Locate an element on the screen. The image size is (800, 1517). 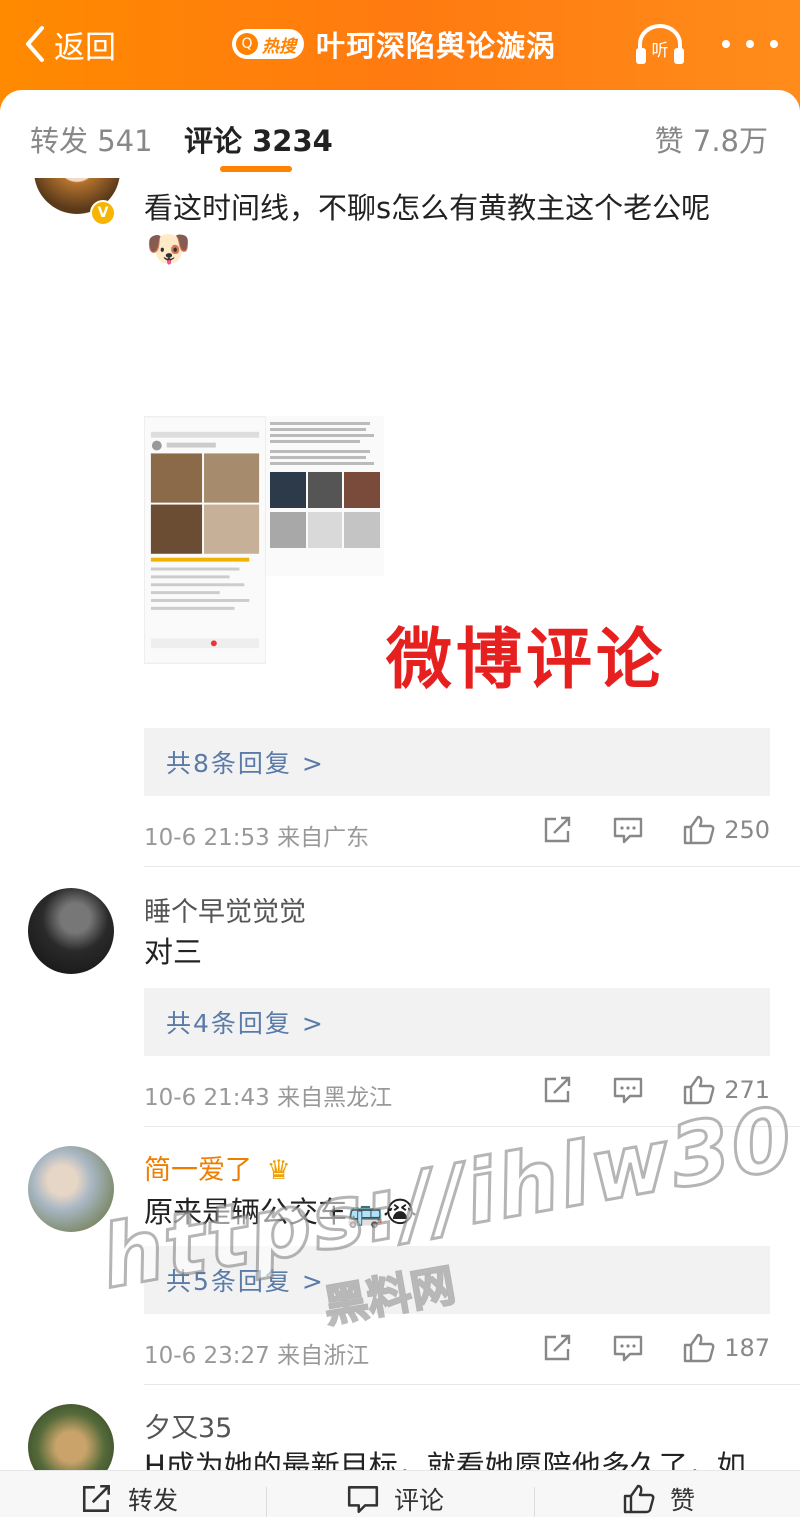
bottom-comment-label: 评论 is located at coordinates (419, 1500).